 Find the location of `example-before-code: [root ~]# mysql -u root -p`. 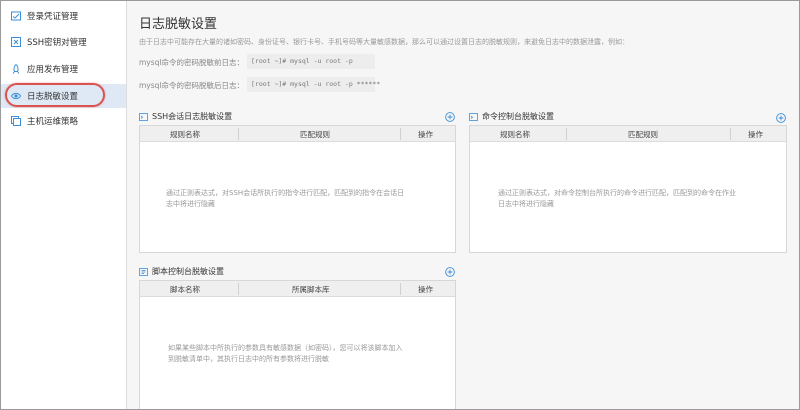

example-before-code: [root ~]# mysql -u root -p is located at coordinates (311, 61).